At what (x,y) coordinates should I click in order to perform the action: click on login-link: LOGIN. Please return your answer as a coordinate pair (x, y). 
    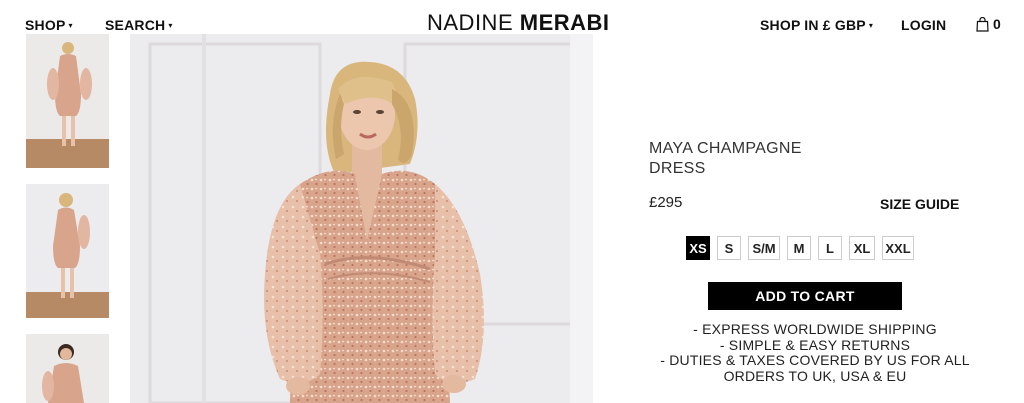
    Looking at the image, I should click on (923, 25).